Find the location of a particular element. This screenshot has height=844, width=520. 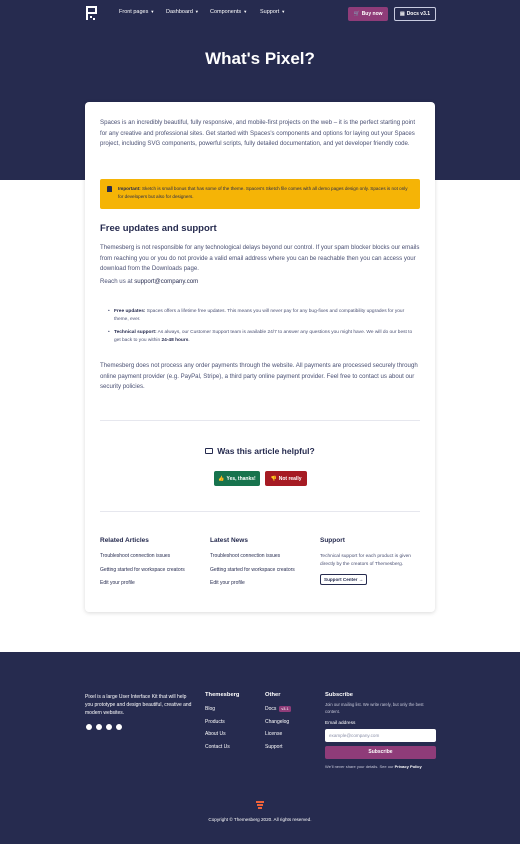

arrow-right-icon: → is located at coordinates (361, 579).